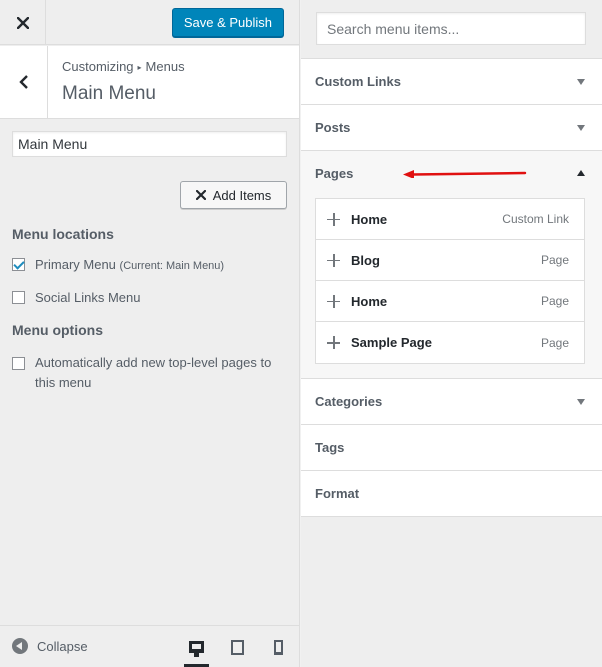 The image size is (602, 667). I want to click on breadcrumb: Customizing ▸ Menus, so click(123, 66).